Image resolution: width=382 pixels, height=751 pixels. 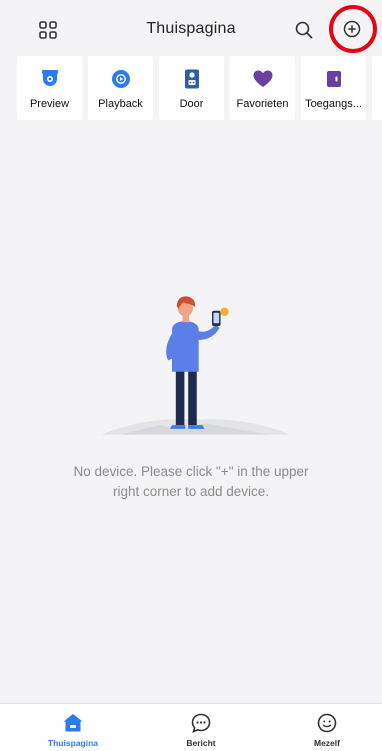 What do you see at coordinates (191, 104) in the screenshot?
I see `quick-action-label: Door` at bounding box center [191, 104].